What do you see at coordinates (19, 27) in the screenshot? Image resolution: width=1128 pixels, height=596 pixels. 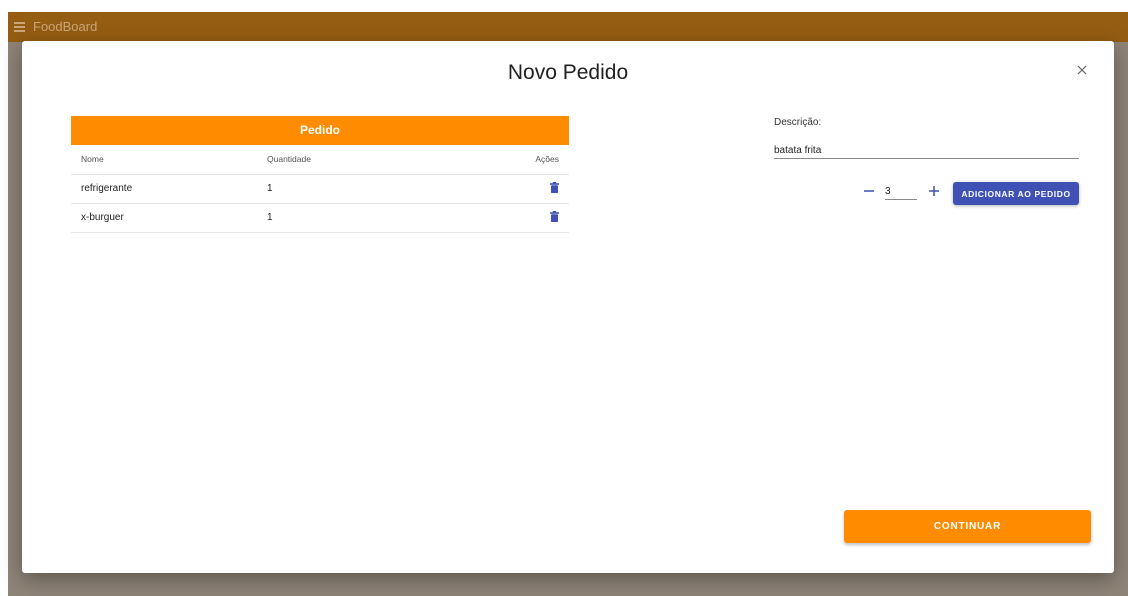 I see `menu-icon` at bounding box center [19, 27].